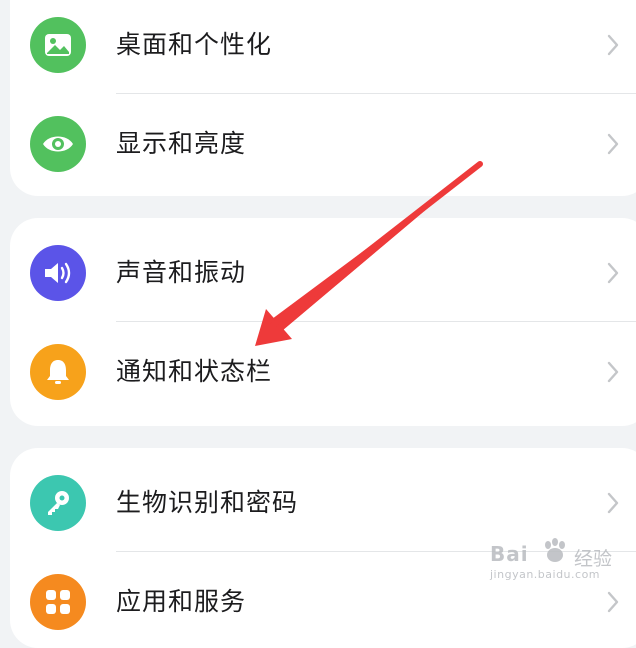  Describe the element at coordinates (545, 574) in the screenshot. I see `watermark-url: jingyan.baidu.com` at that location.